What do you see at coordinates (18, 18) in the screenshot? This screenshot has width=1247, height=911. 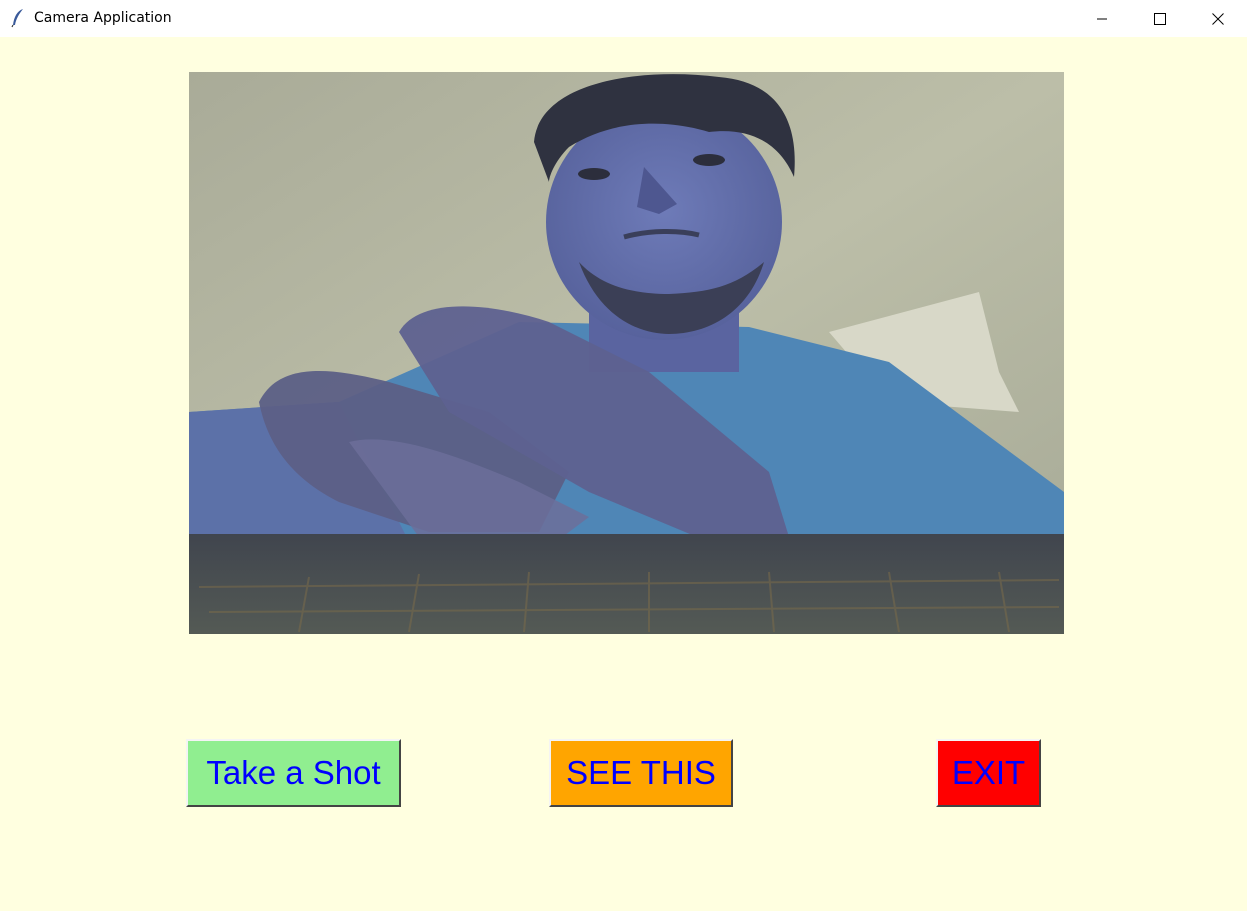 I see `feather-icon` at bounding box center [18, 18].